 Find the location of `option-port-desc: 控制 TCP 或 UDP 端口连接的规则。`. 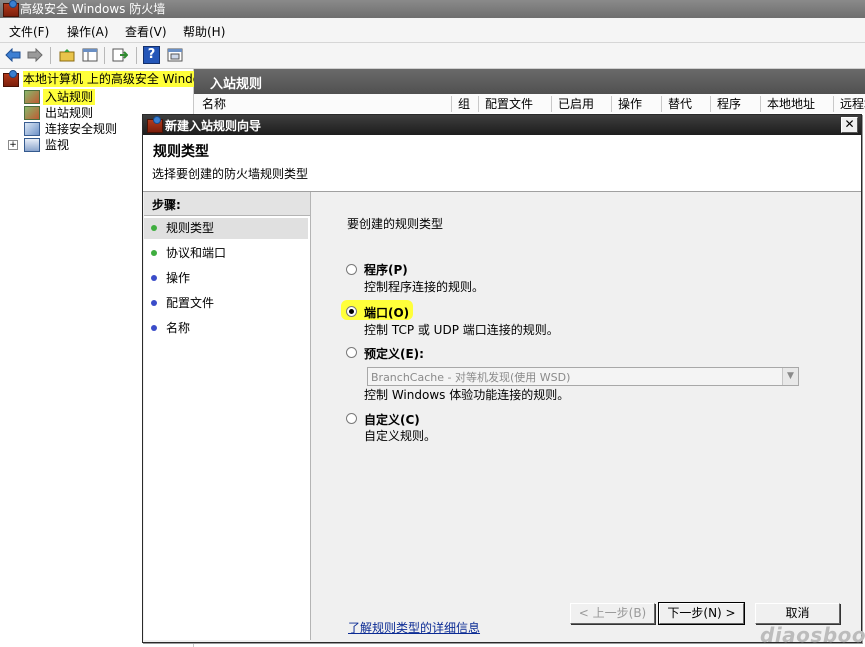

option-port-desc: 控制 TCP 或 UDP 端口连接的规则。 is located at coordinates (461, 330).